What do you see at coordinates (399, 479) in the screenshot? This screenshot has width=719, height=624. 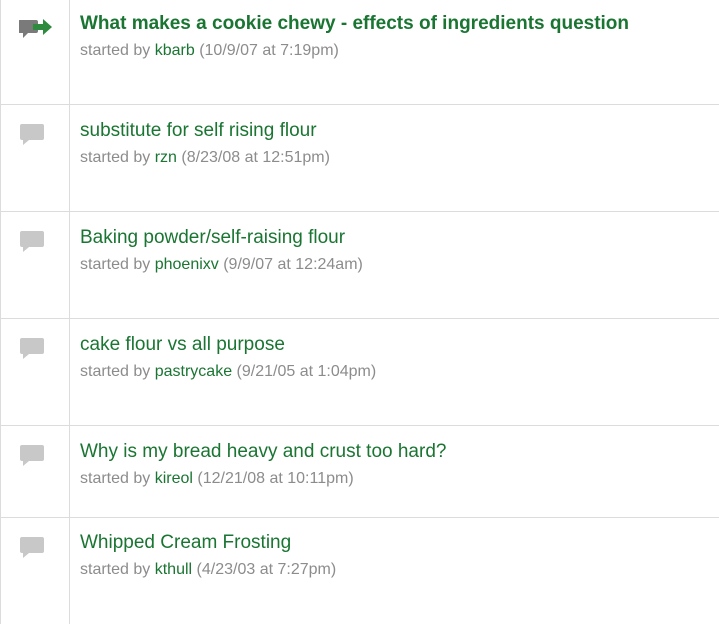 I see `thread-meta: started by kireol (12/21/08 at 10:11pm)` at bounding box center [399, 479].